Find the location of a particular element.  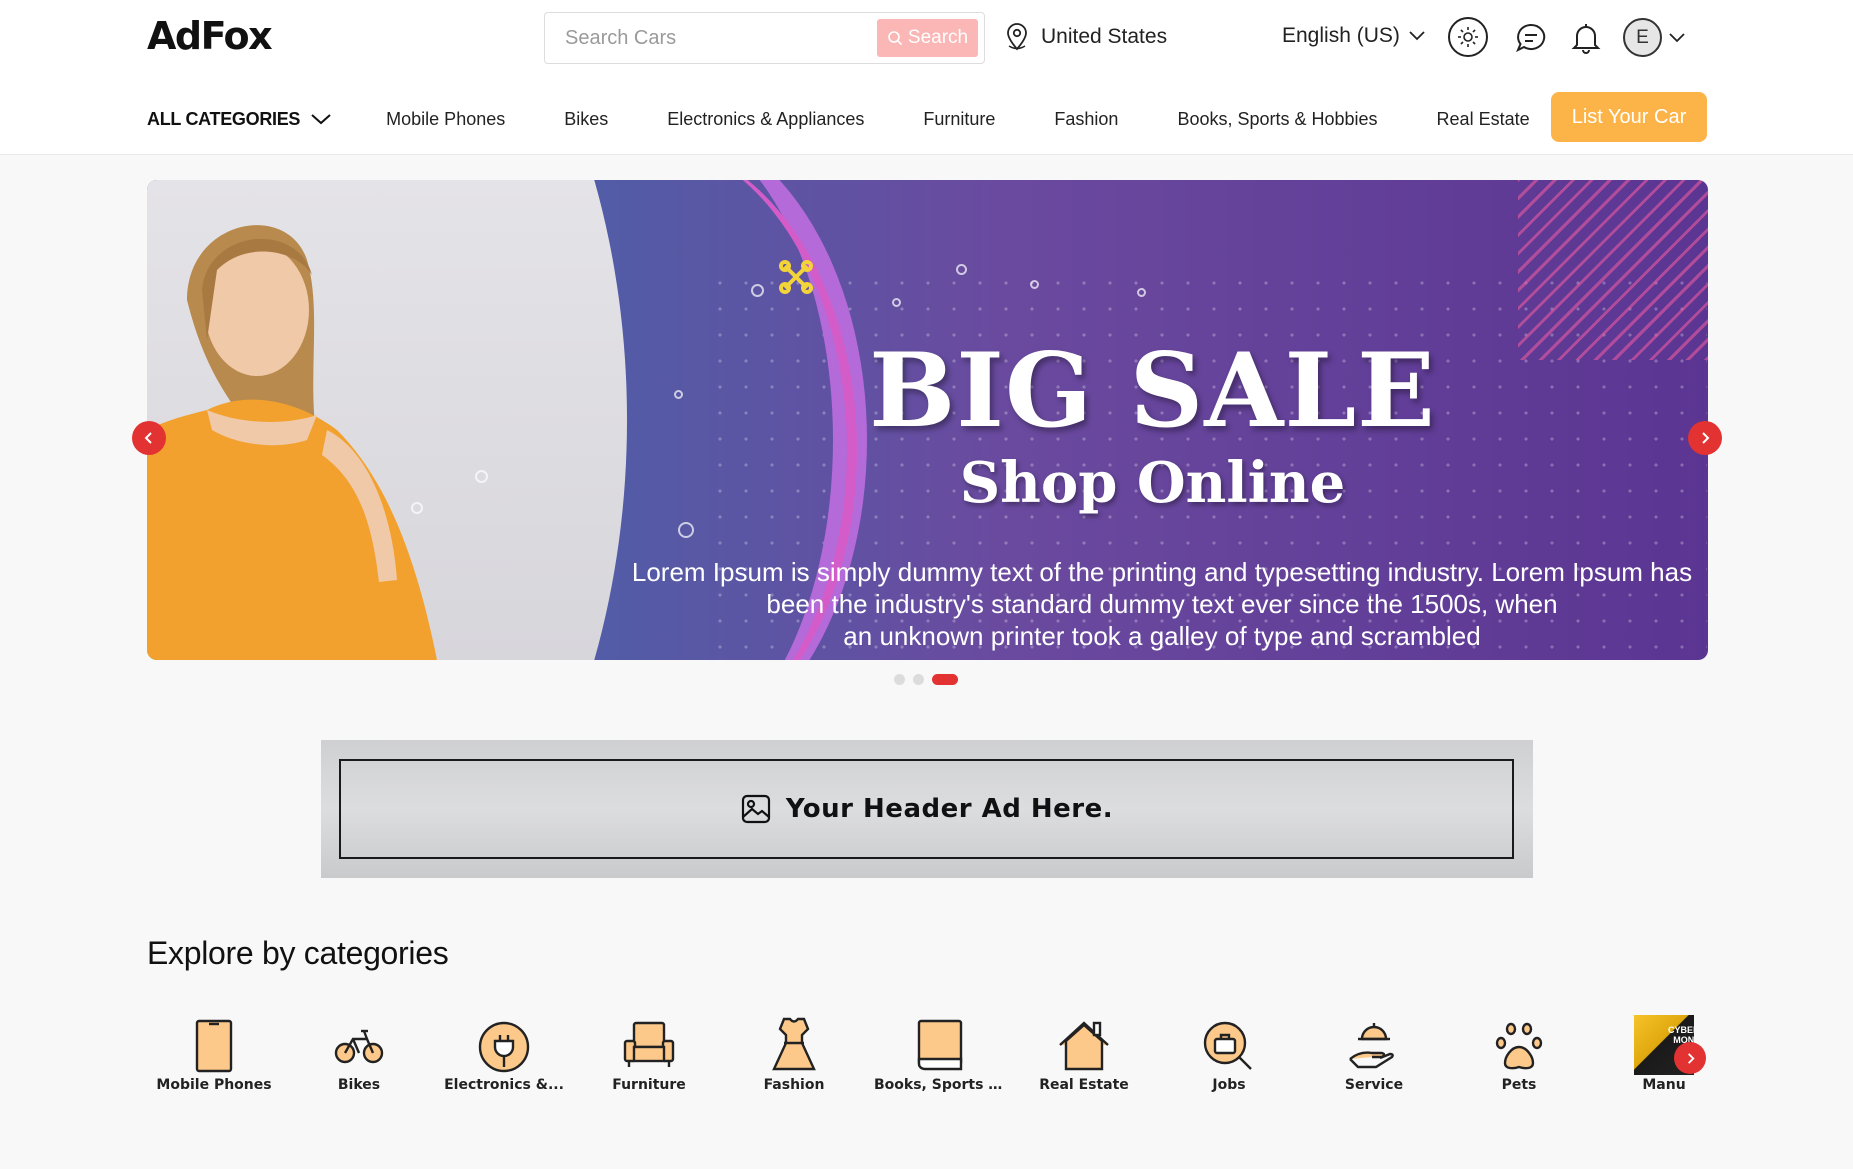

logo: AdFox is located at coordinates (210, 36).